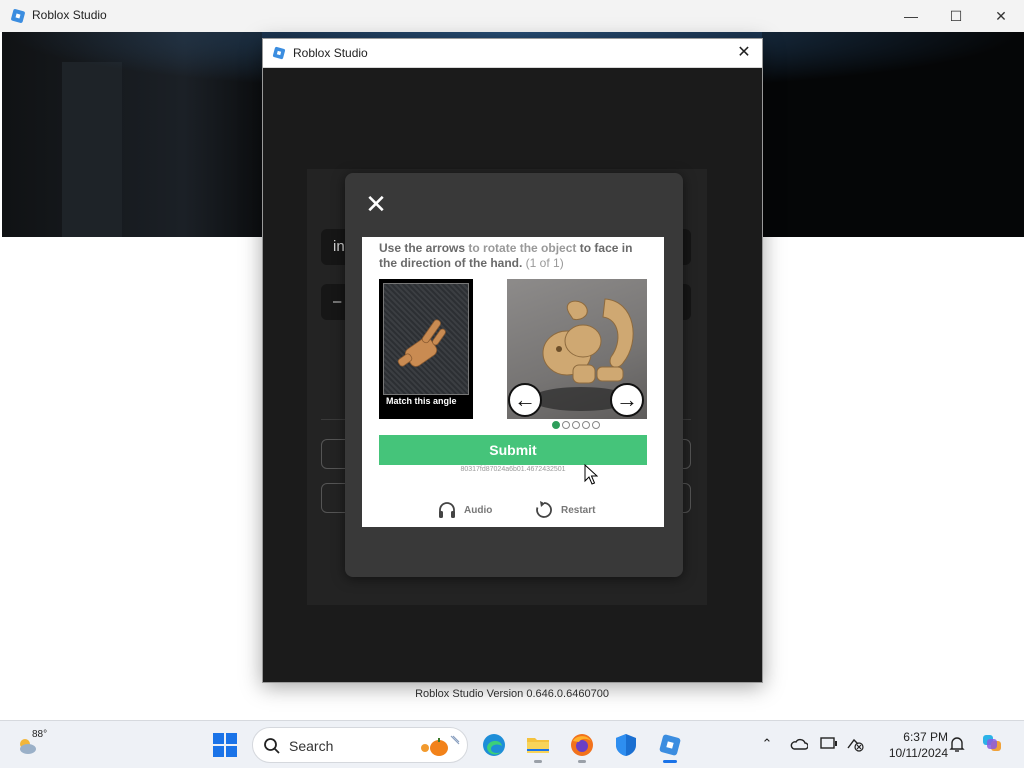 This screenshot has height=768, width=1024. I want to click on defender-icon, so click(626, 745).